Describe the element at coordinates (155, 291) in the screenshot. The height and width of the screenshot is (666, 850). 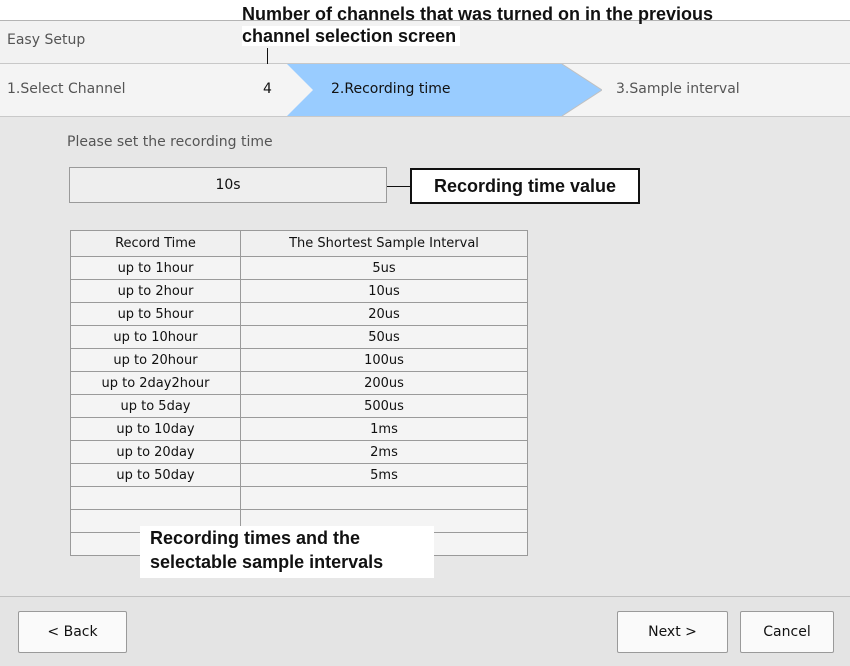
I see `record-time-cell: up to 2hour` at that location.